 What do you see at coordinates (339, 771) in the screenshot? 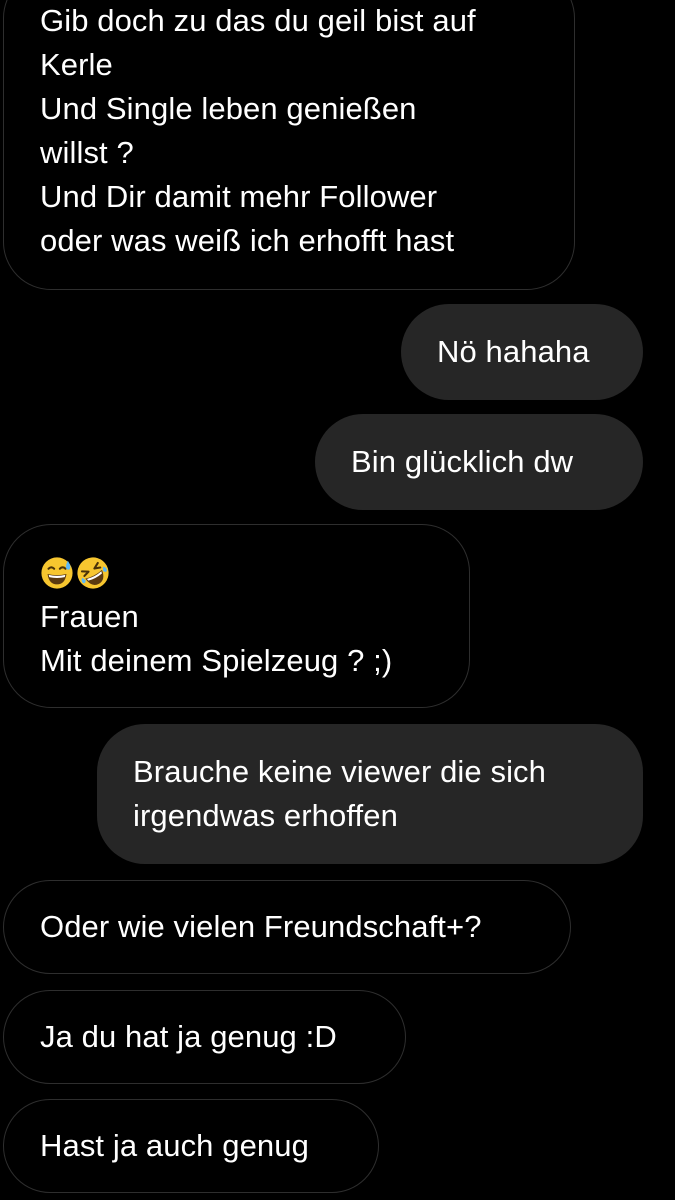
I see `message-text-line: Brauche keine viewer die sich` at bounding box center [339, 771].